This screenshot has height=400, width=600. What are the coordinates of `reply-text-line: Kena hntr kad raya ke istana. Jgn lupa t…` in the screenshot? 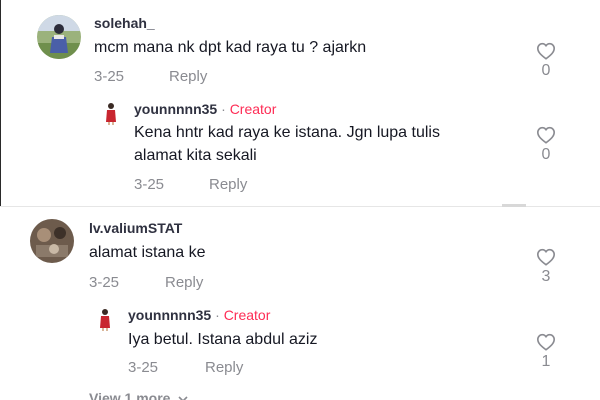 It's located at (287, 132).